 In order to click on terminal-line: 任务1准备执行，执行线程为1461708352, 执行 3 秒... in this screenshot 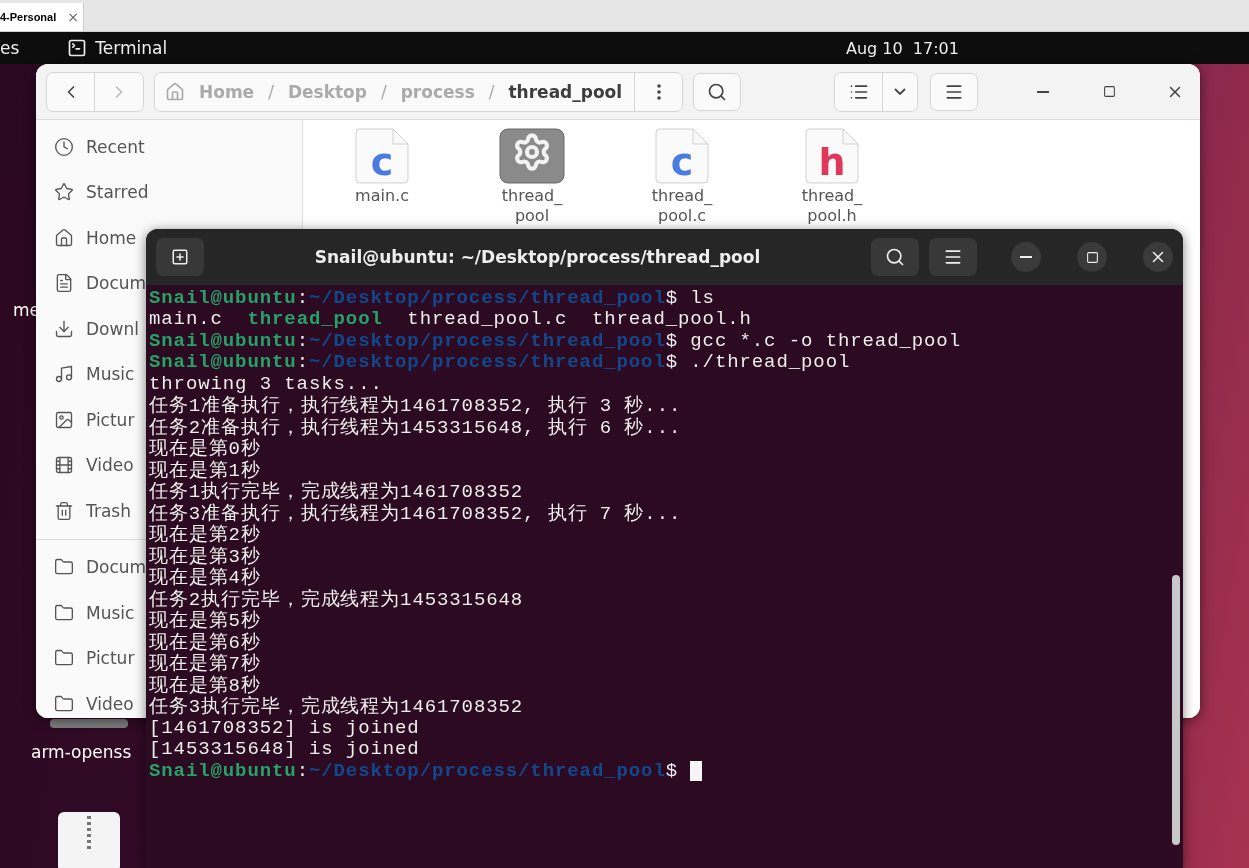, I will do `click(416, 405)`.